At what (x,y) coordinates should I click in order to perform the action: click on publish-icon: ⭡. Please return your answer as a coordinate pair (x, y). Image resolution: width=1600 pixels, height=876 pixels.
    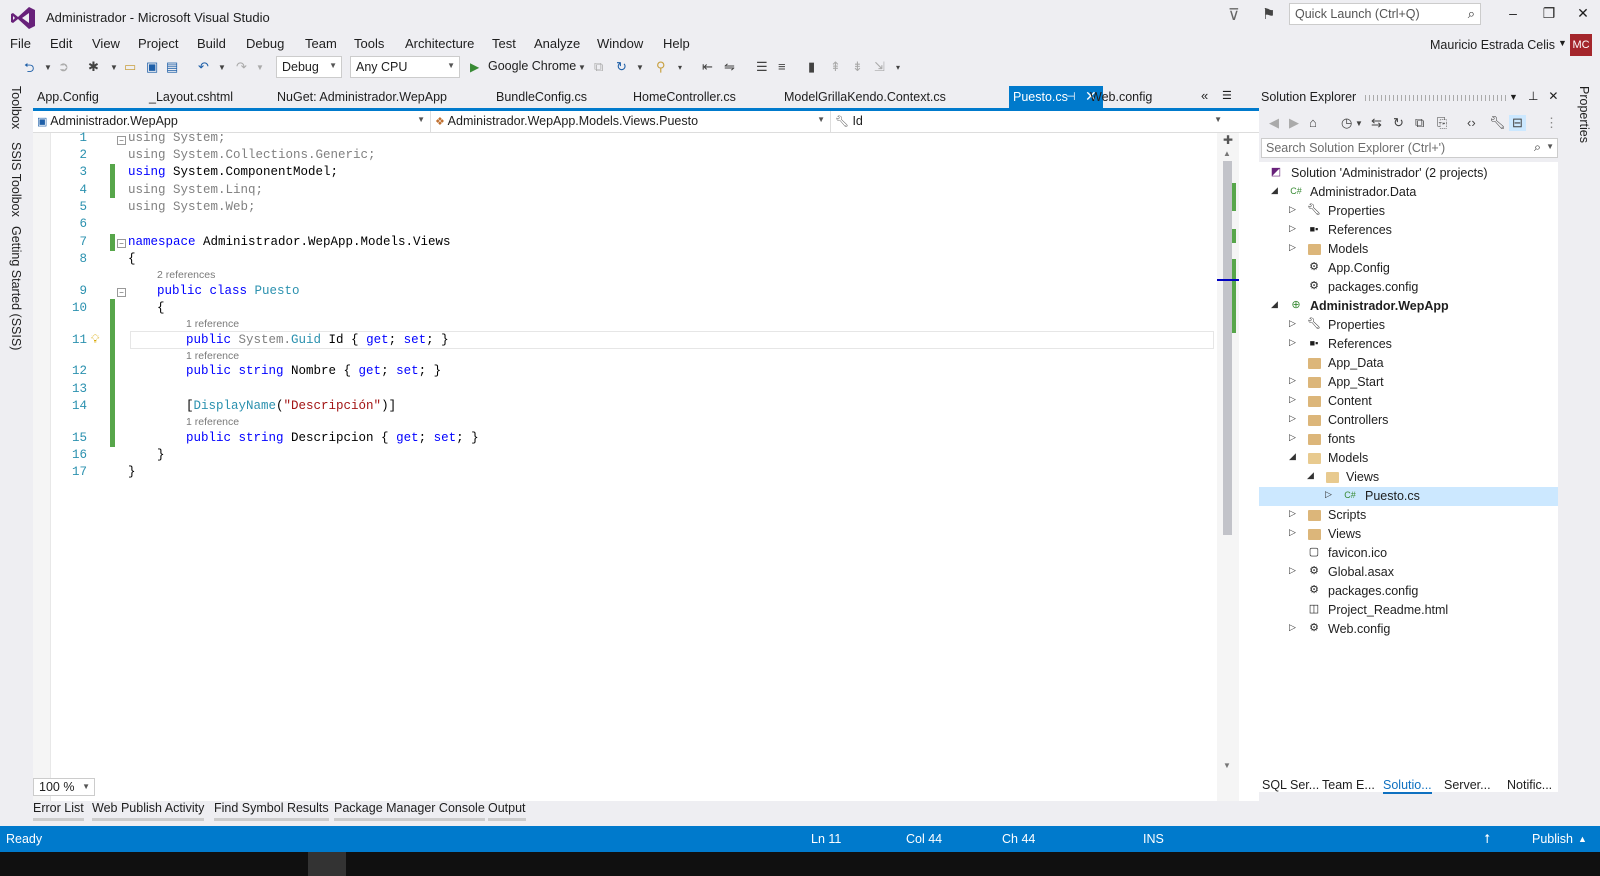
    Looking at the image, I should click on (1487, 839).